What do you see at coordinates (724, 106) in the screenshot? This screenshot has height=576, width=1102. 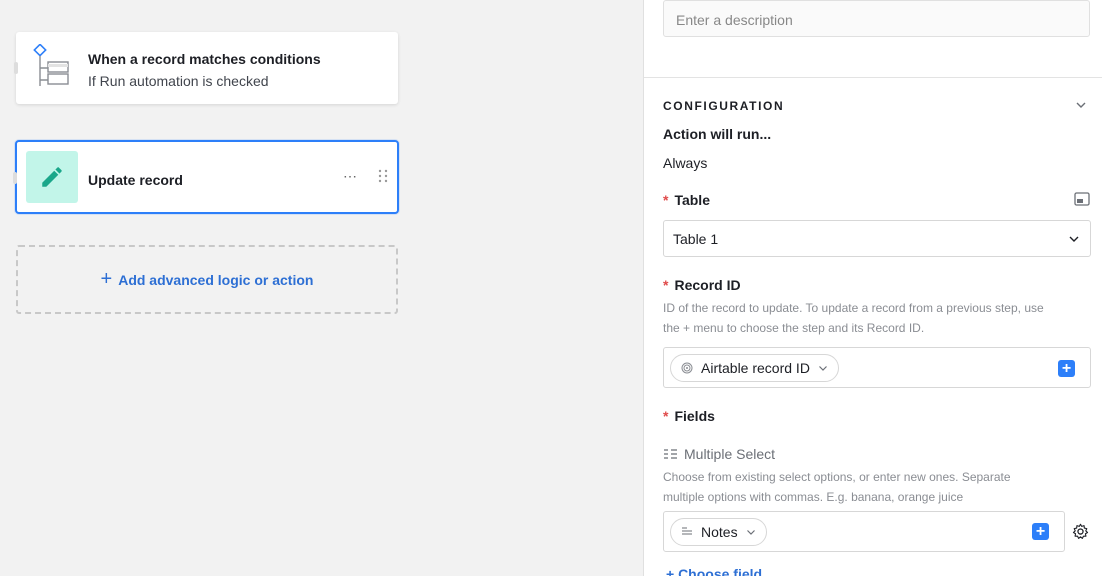 I see `configuration-heading: CONFIGURATION` at bounding box center [724, 106].